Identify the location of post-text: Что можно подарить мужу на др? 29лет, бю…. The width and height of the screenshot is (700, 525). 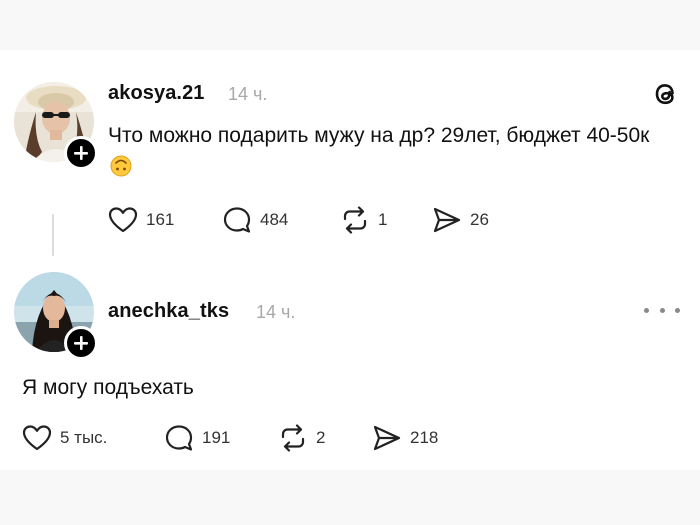
(388, 152).